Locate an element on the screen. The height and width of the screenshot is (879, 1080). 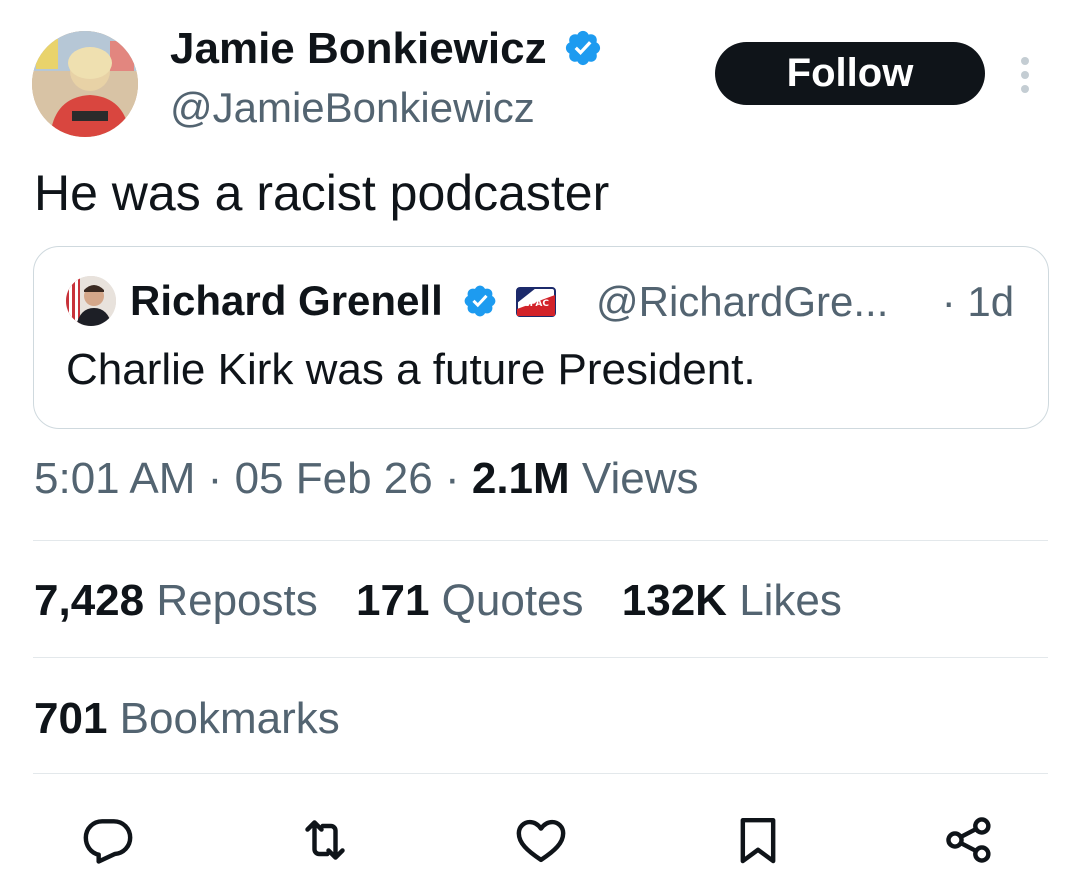
share-icon is located at coordinates (968, 840).